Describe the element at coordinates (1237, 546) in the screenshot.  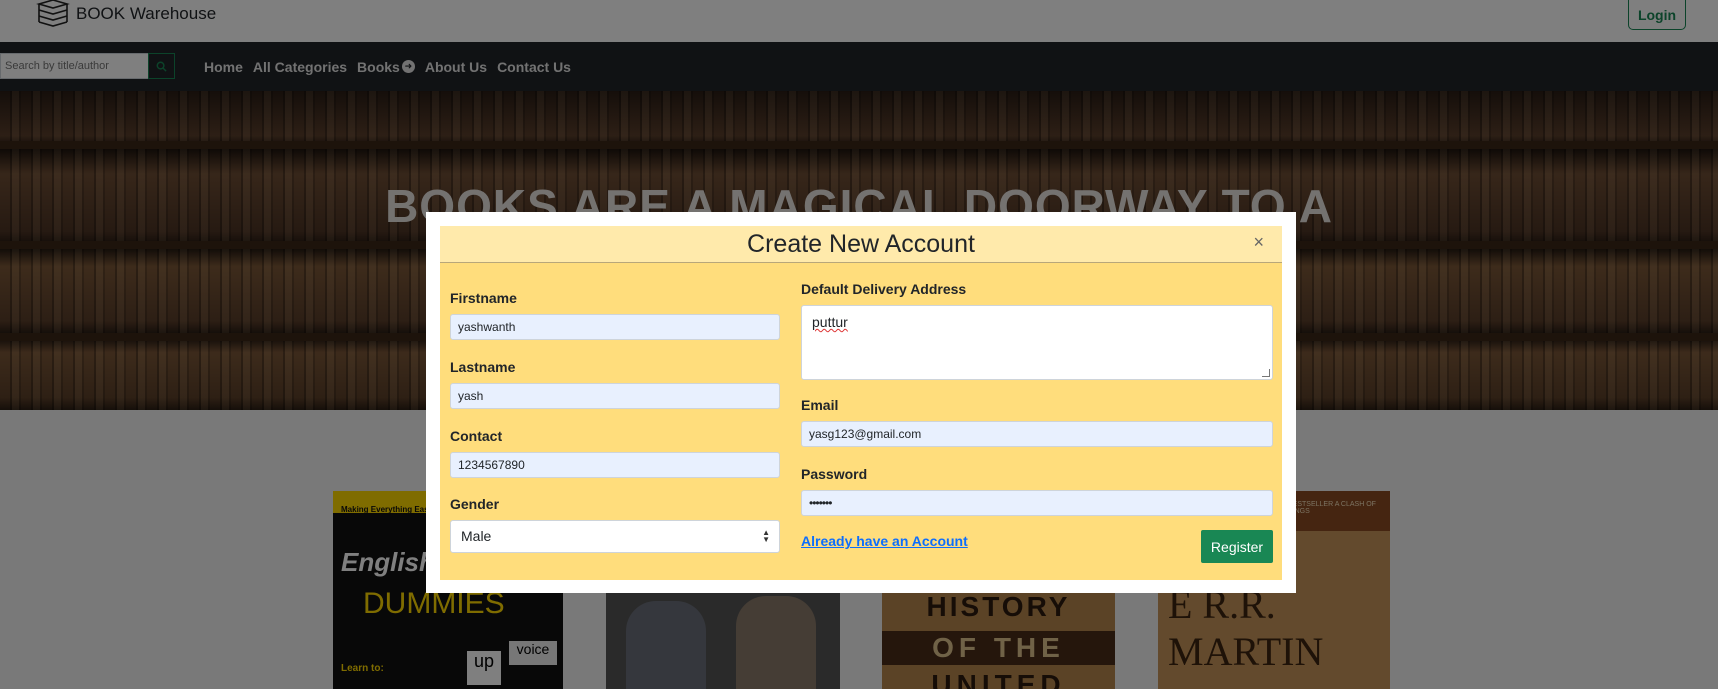
I see `register-button: Register` at that location.